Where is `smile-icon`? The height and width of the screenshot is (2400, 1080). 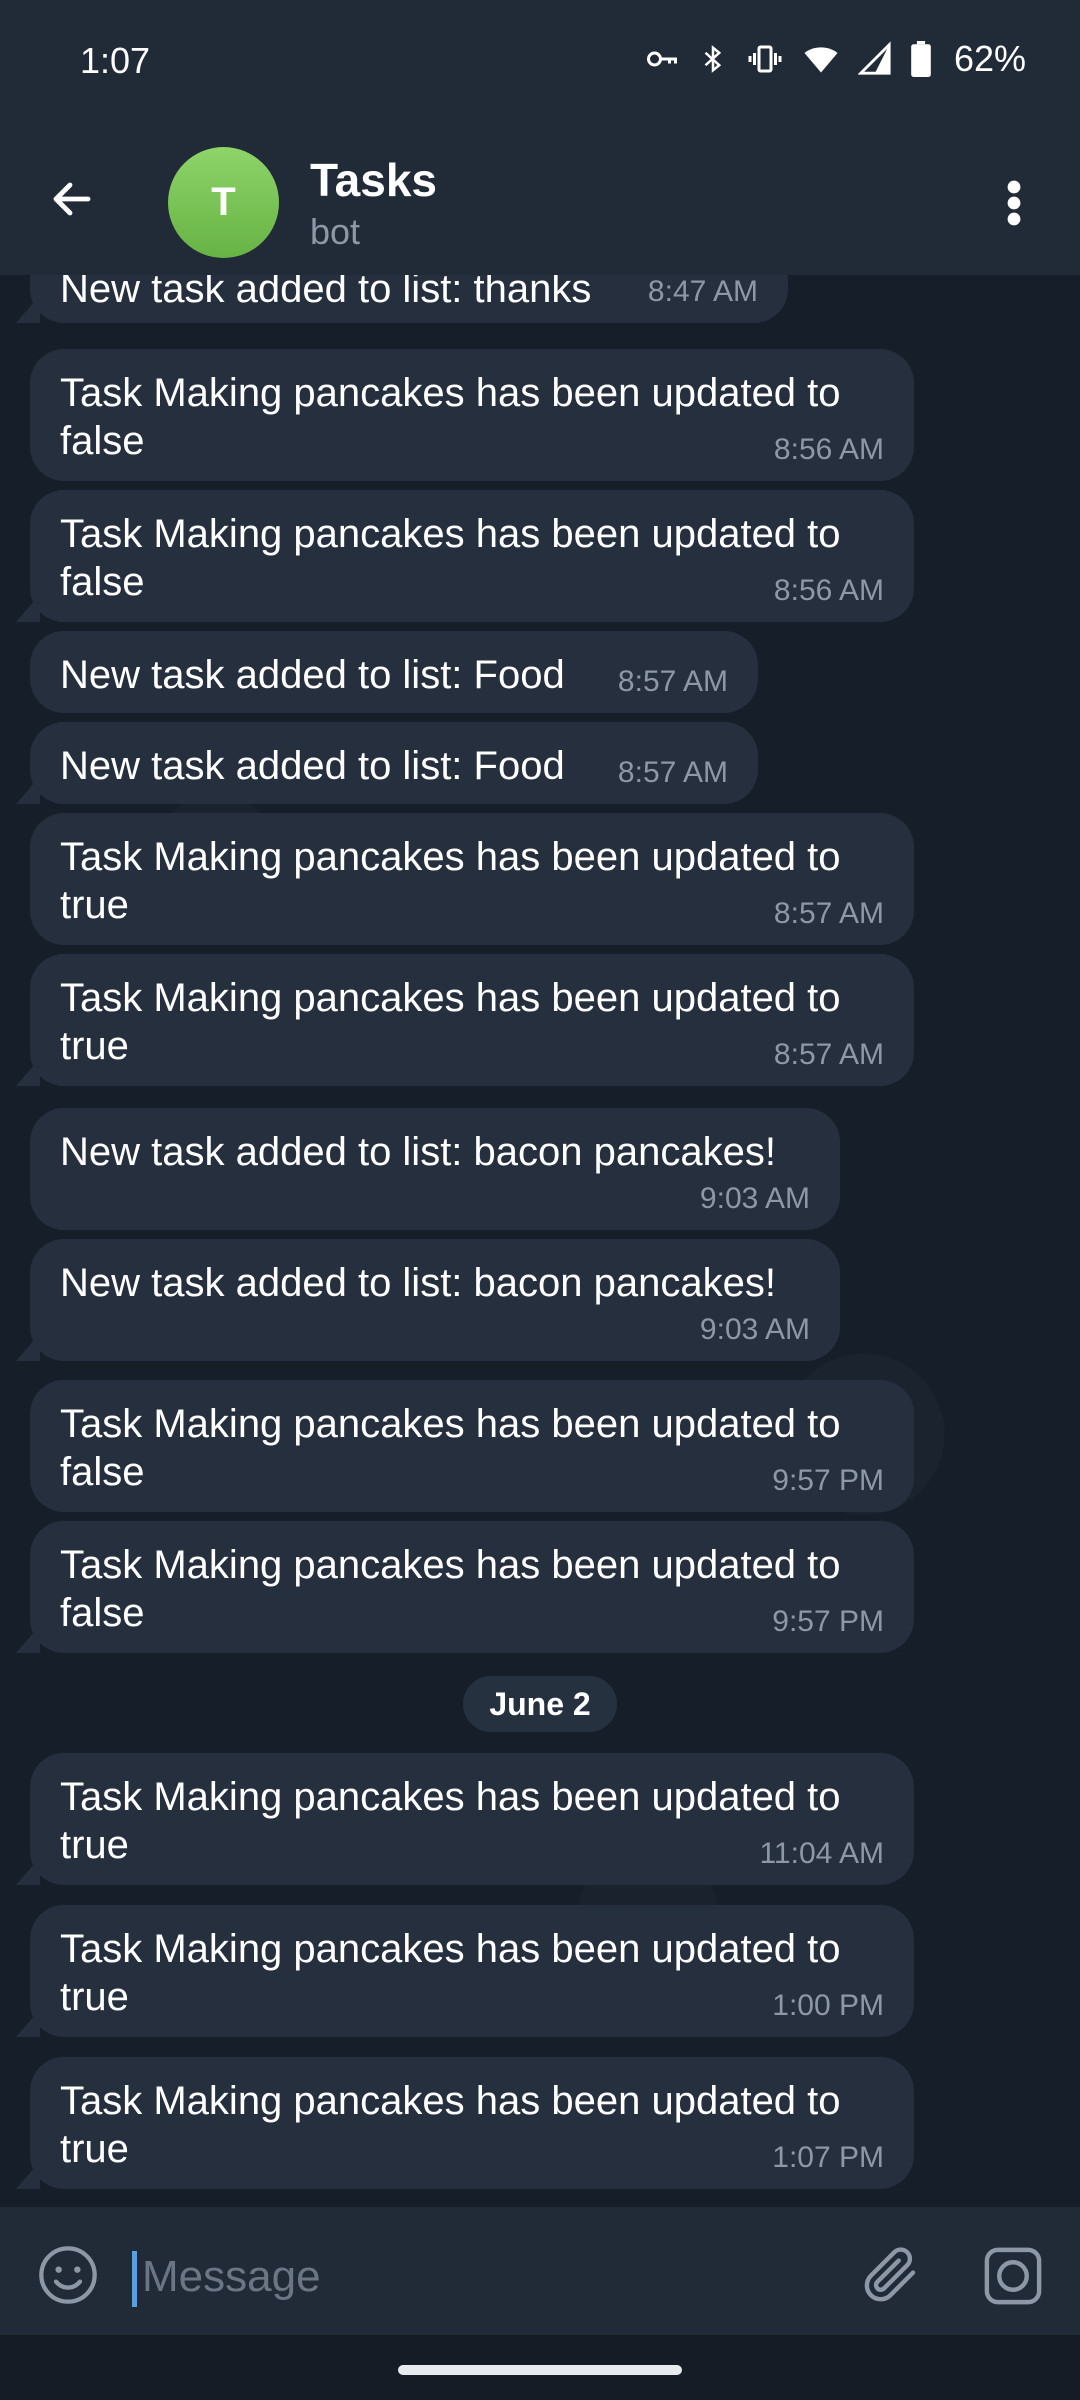
smile-icon is located at coordinates (68, 2275).